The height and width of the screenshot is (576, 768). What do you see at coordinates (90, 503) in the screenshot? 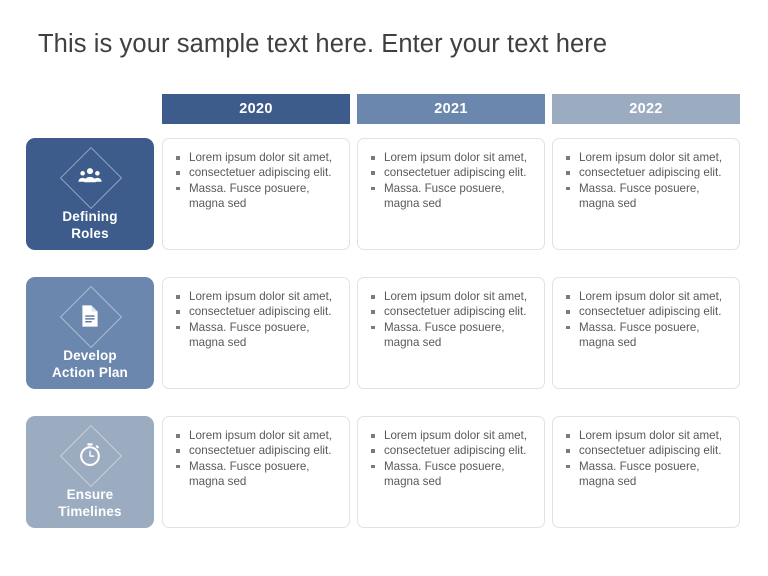
I see `category-label: Ensure Timelines` at bounding box center [90, 503].